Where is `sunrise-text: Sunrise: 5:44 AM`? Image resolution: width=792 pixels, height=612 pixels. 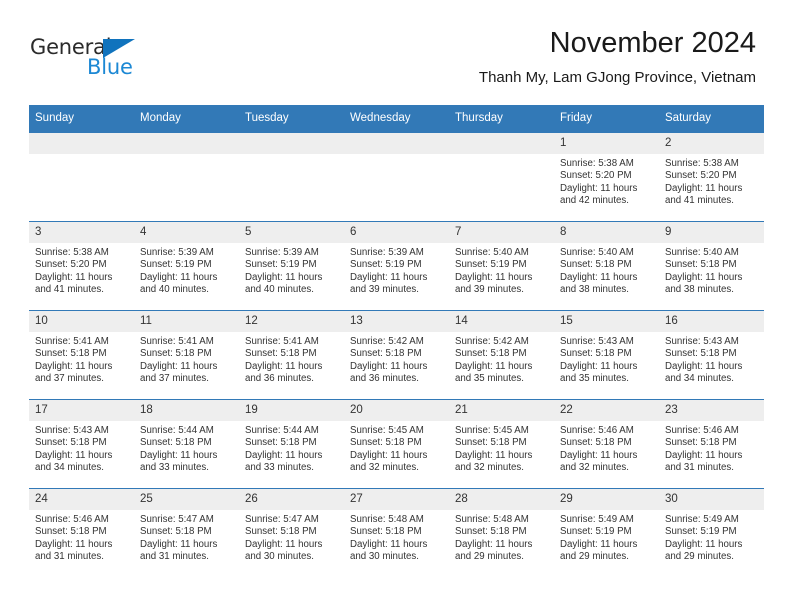 sunrise-text: Sunrise: 5:44 AM is located at coordinates (282, 430).